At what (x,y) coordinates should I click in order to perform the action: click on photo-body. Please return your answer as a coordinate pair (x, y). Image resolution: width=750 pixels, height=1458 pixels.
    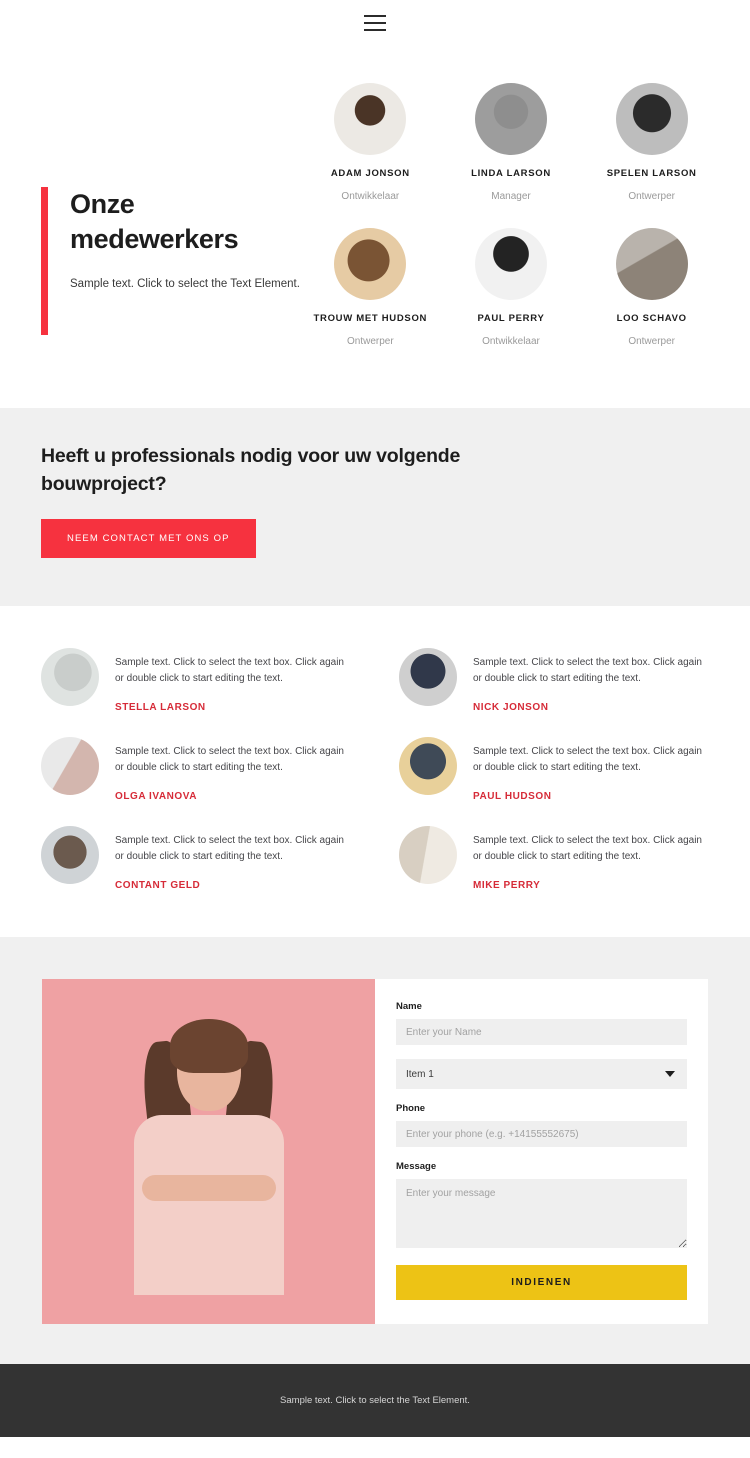
    Looking at the image, I should click on (209, 1205).